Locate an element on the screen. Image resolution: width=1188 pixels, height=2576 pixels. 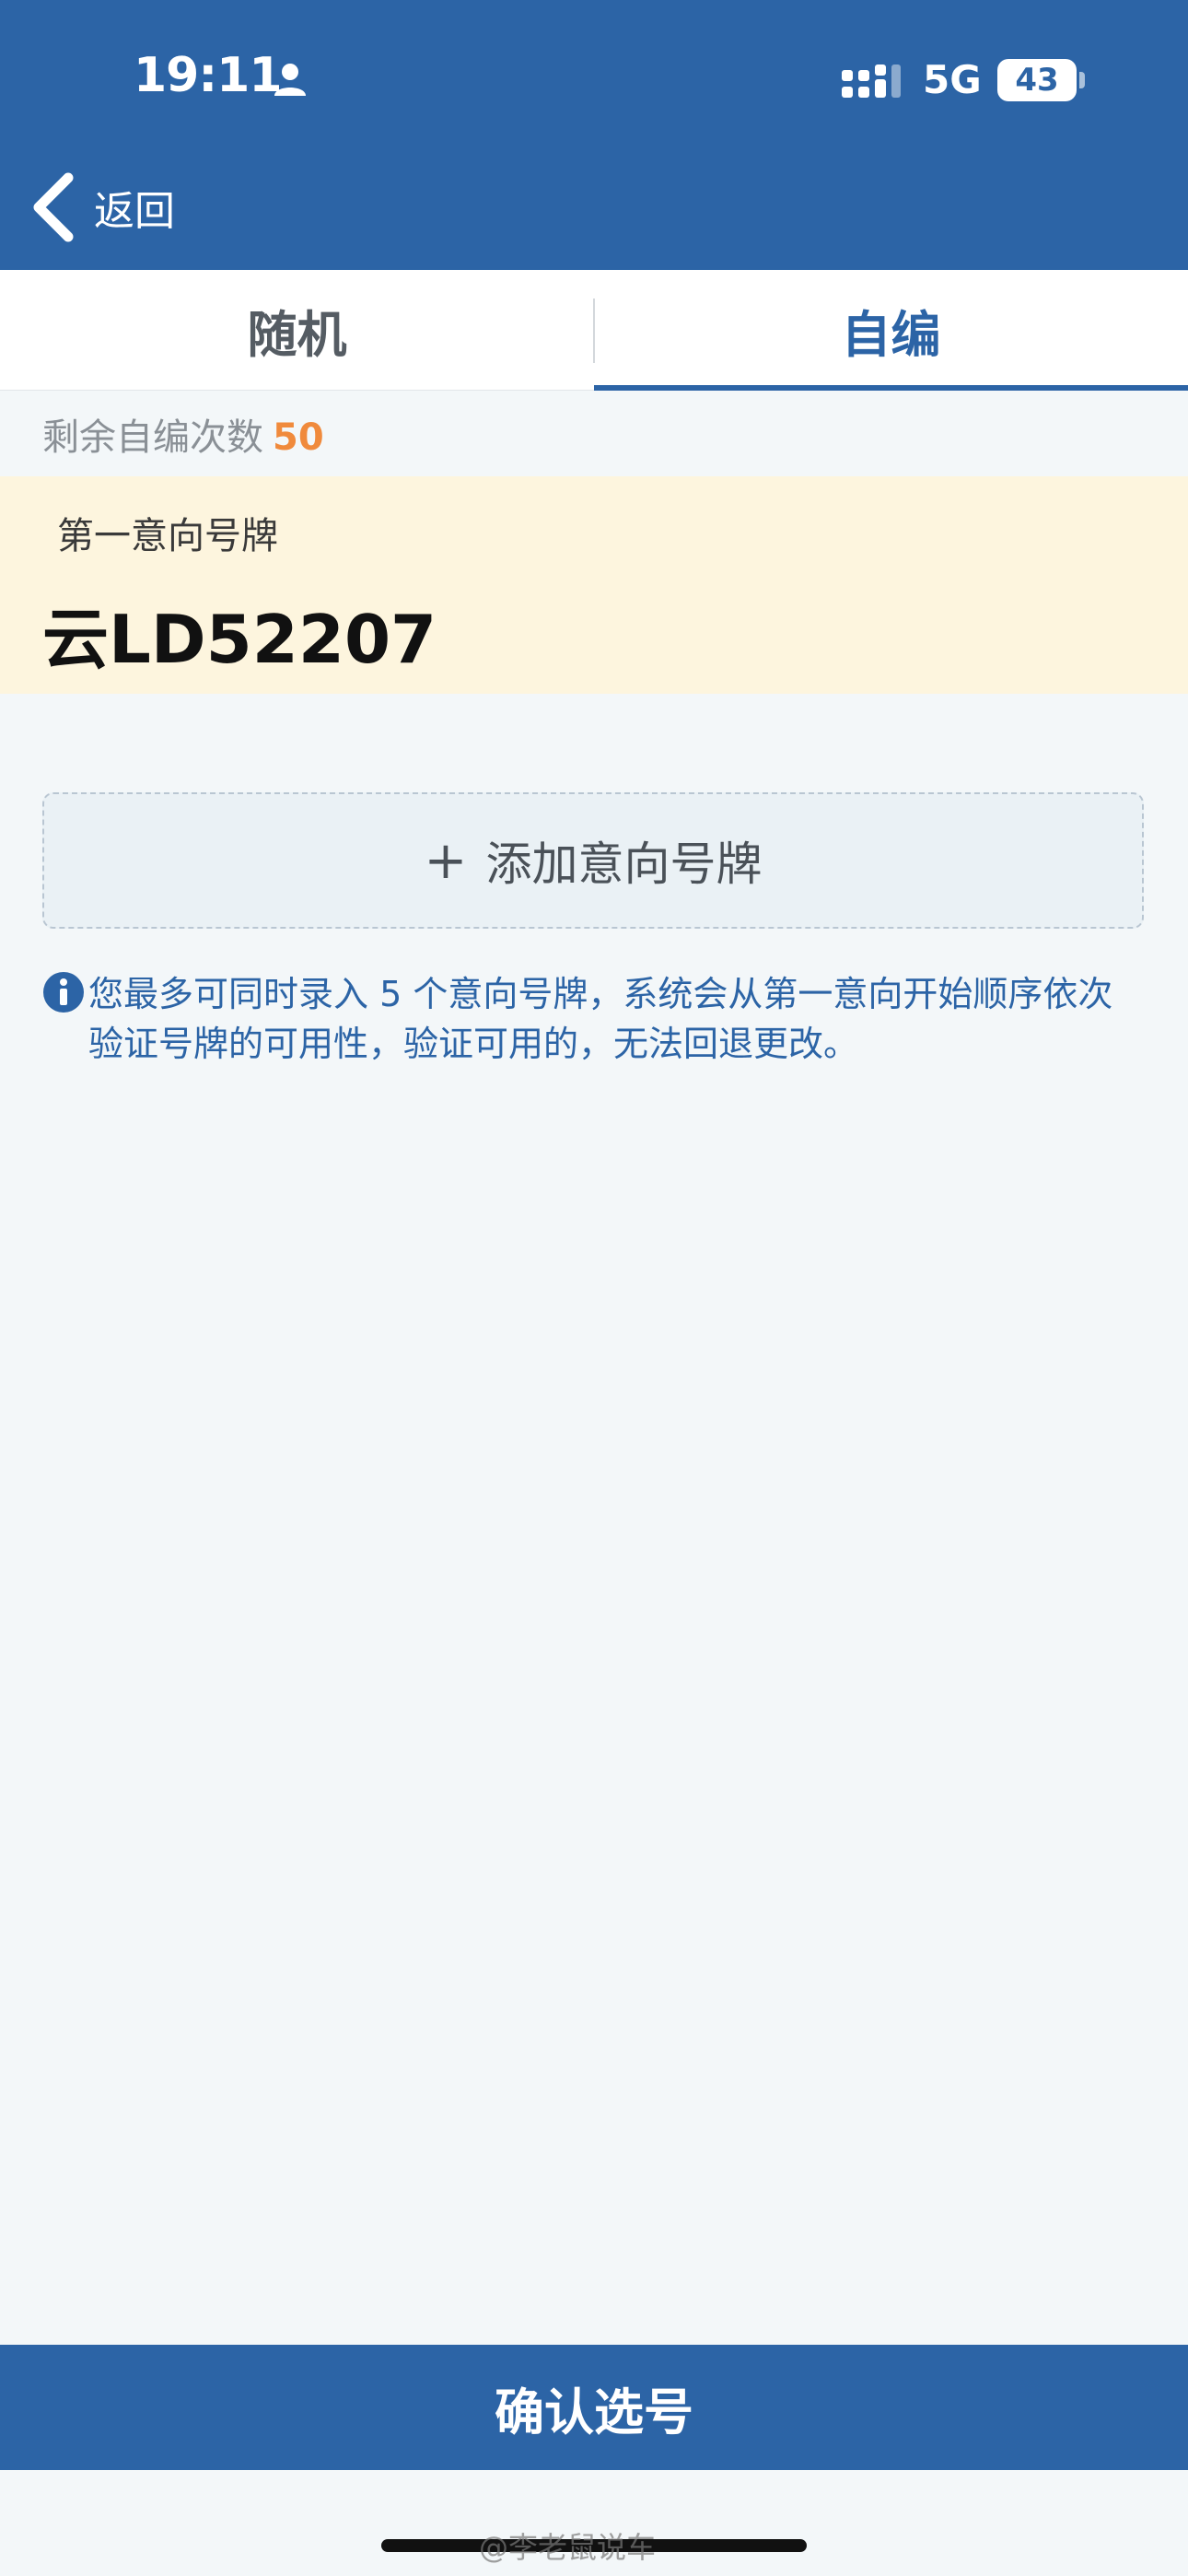
remaining-count-row: 剩余自编次数 50 is located at coordinates (183, 434).